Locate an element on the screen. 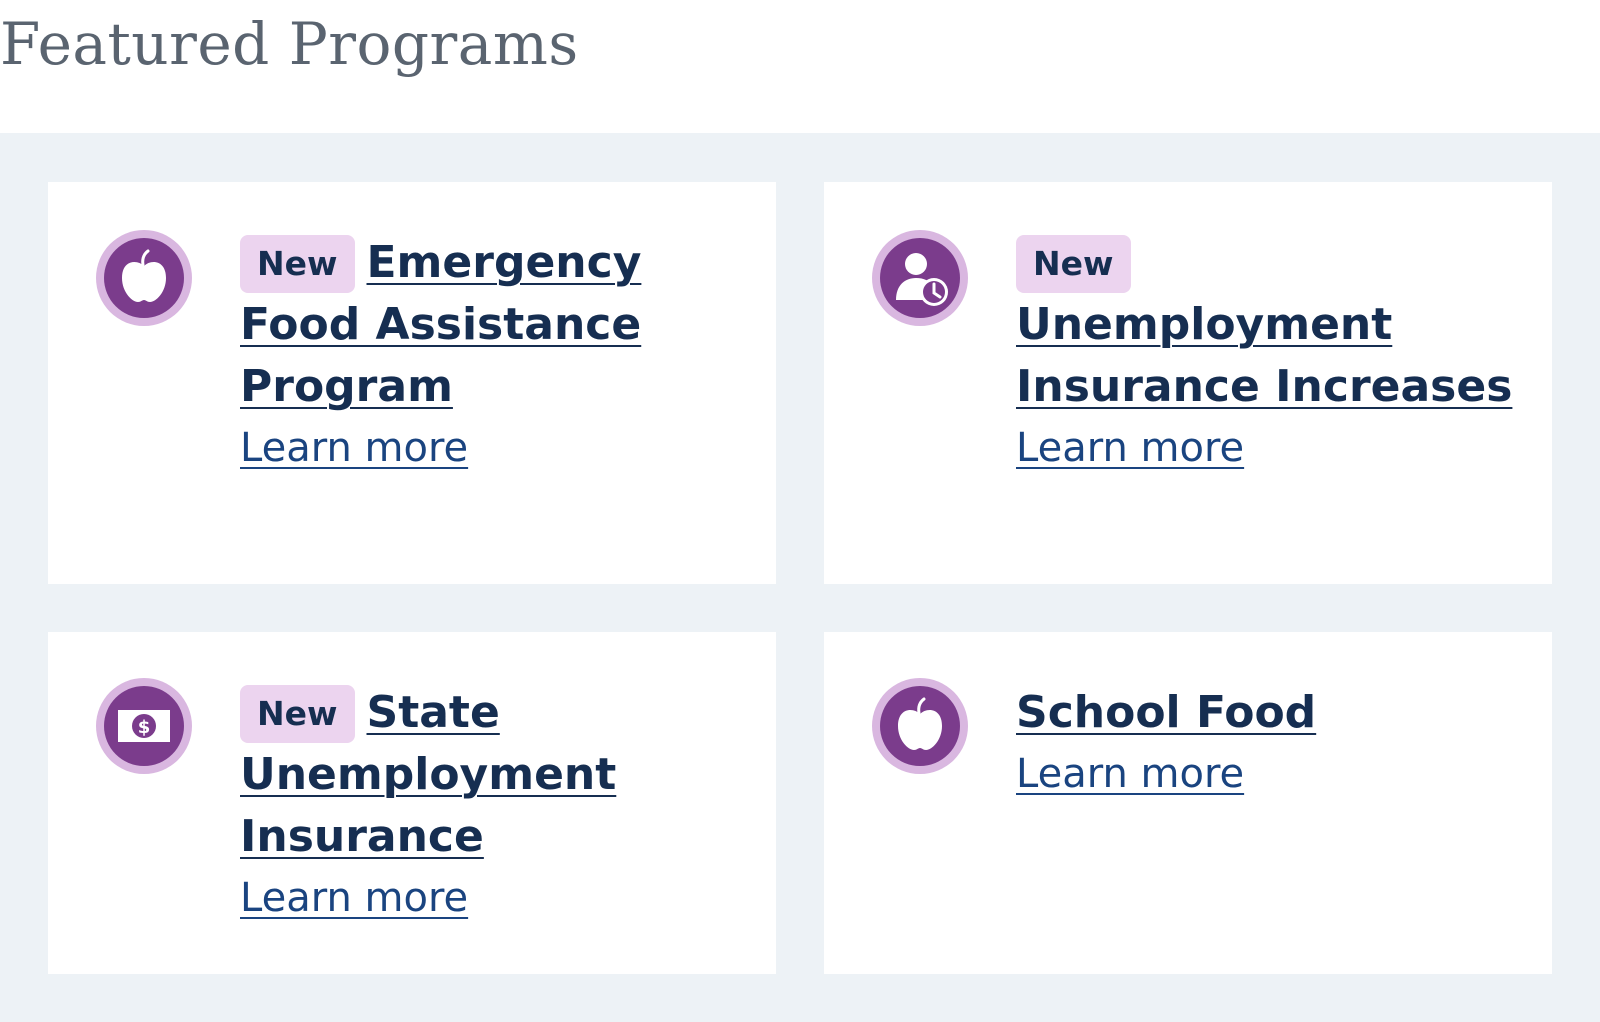 The width and height of the screenshot is (1600, 1022). program-title-link: Unemployment Insurance Increases is located at coordinates (1266, 356).